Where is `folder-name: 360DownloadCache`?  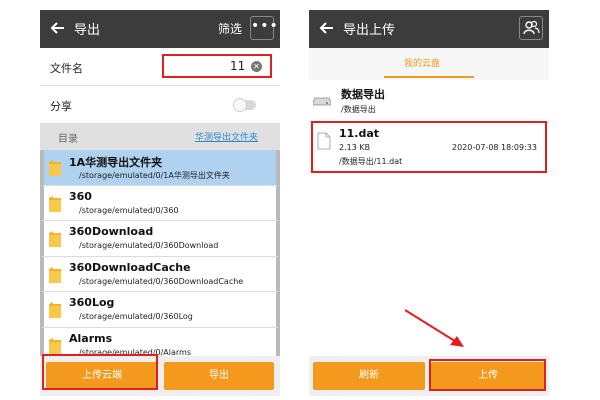
folder-name: 360DownloadCache is located at coordinates (130, 267).